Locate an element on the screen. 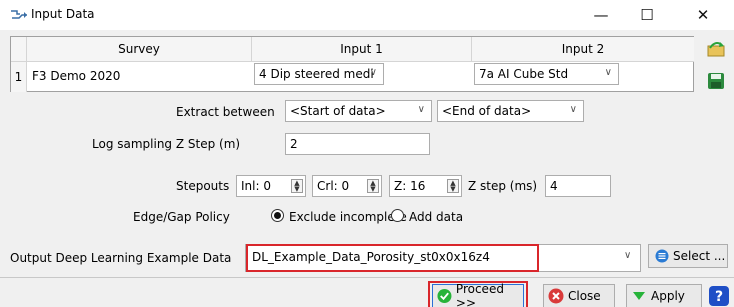 Image resolution: width=734 pixels, height=307 pixels. radio-selected-dot is located at coordinates (277, 215).